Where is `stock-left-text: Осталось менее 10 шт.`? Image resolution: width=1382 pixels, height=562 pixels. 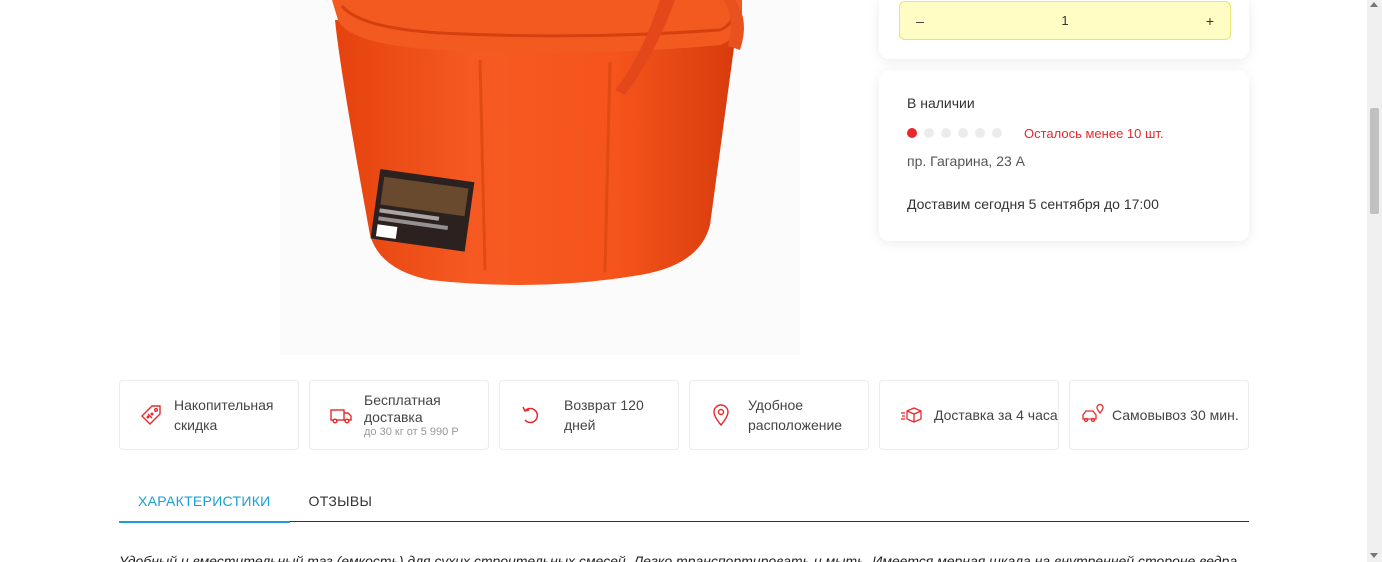
stock-left-text: Осталось менее 10 шт. is located at coordinates (1094, 133).